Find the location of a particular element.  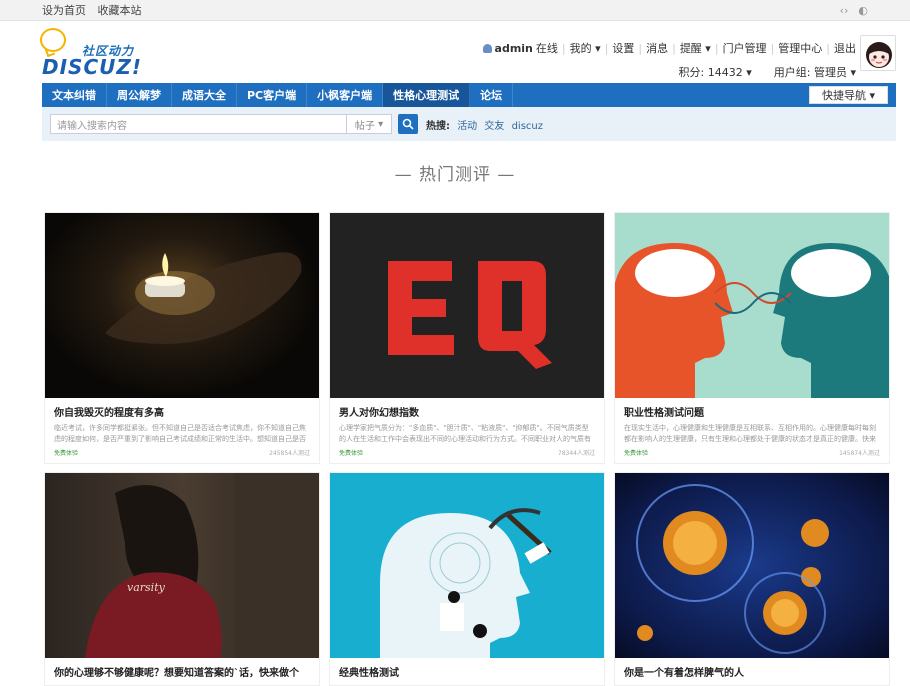

search-button is located at coordinates (408, 124).